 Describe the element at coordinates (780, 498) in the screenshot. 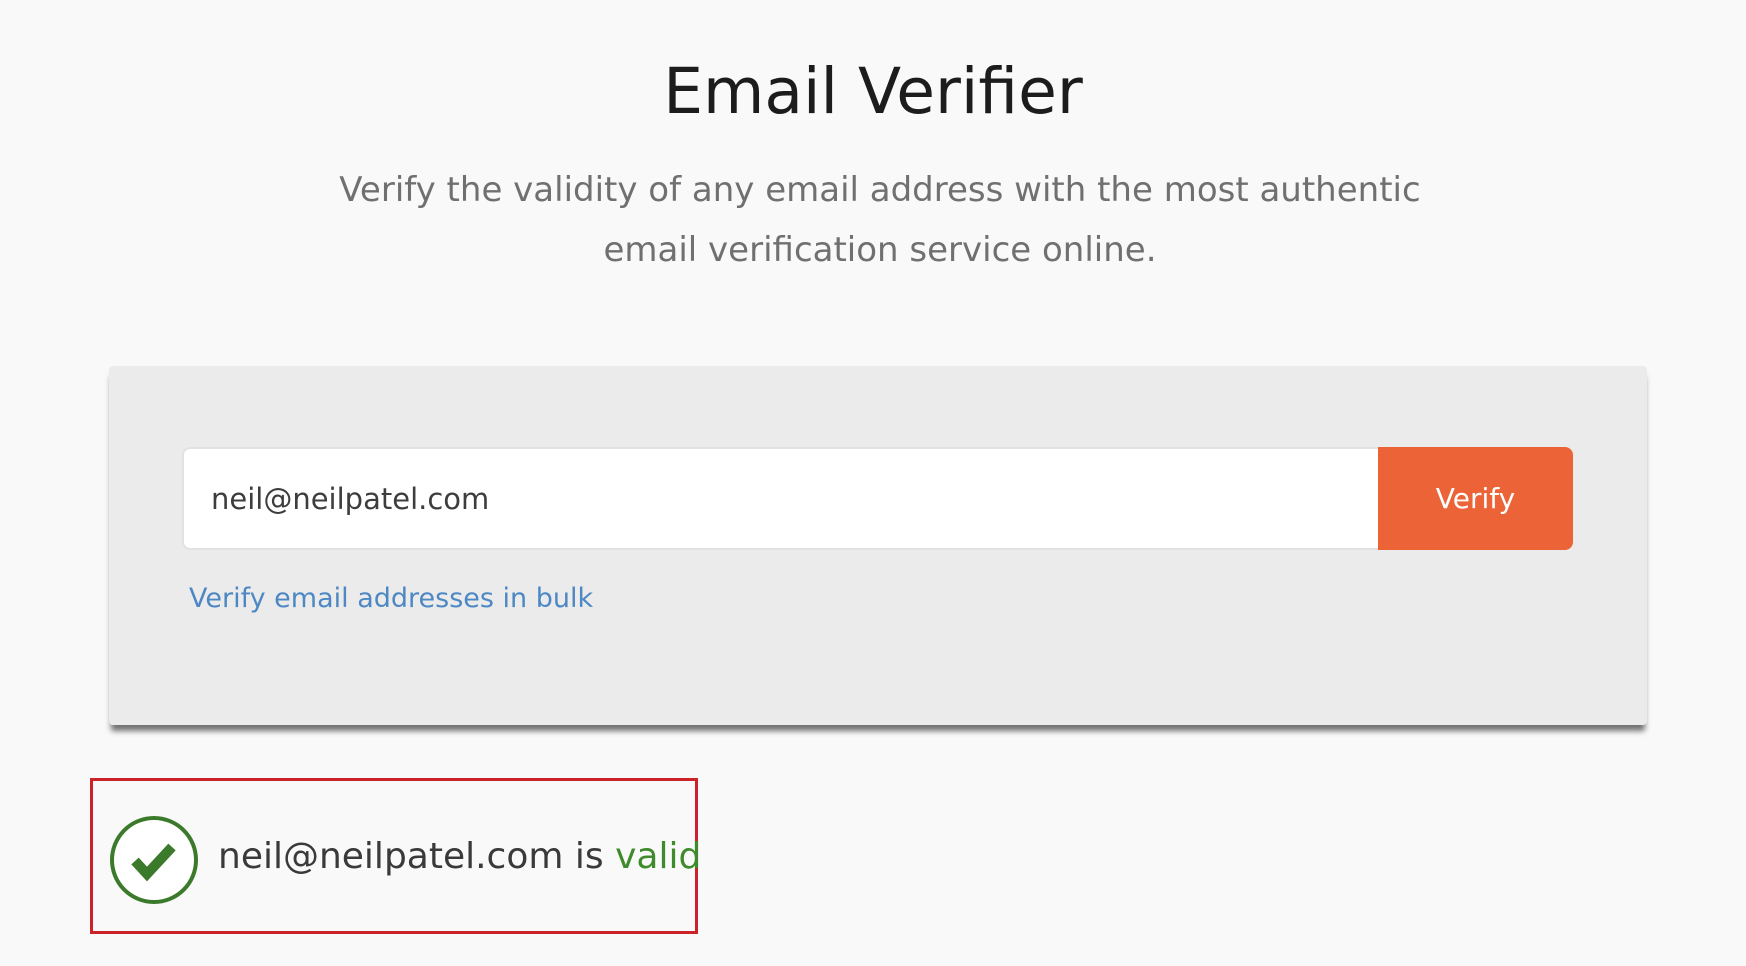

I see `email-input` at that location.